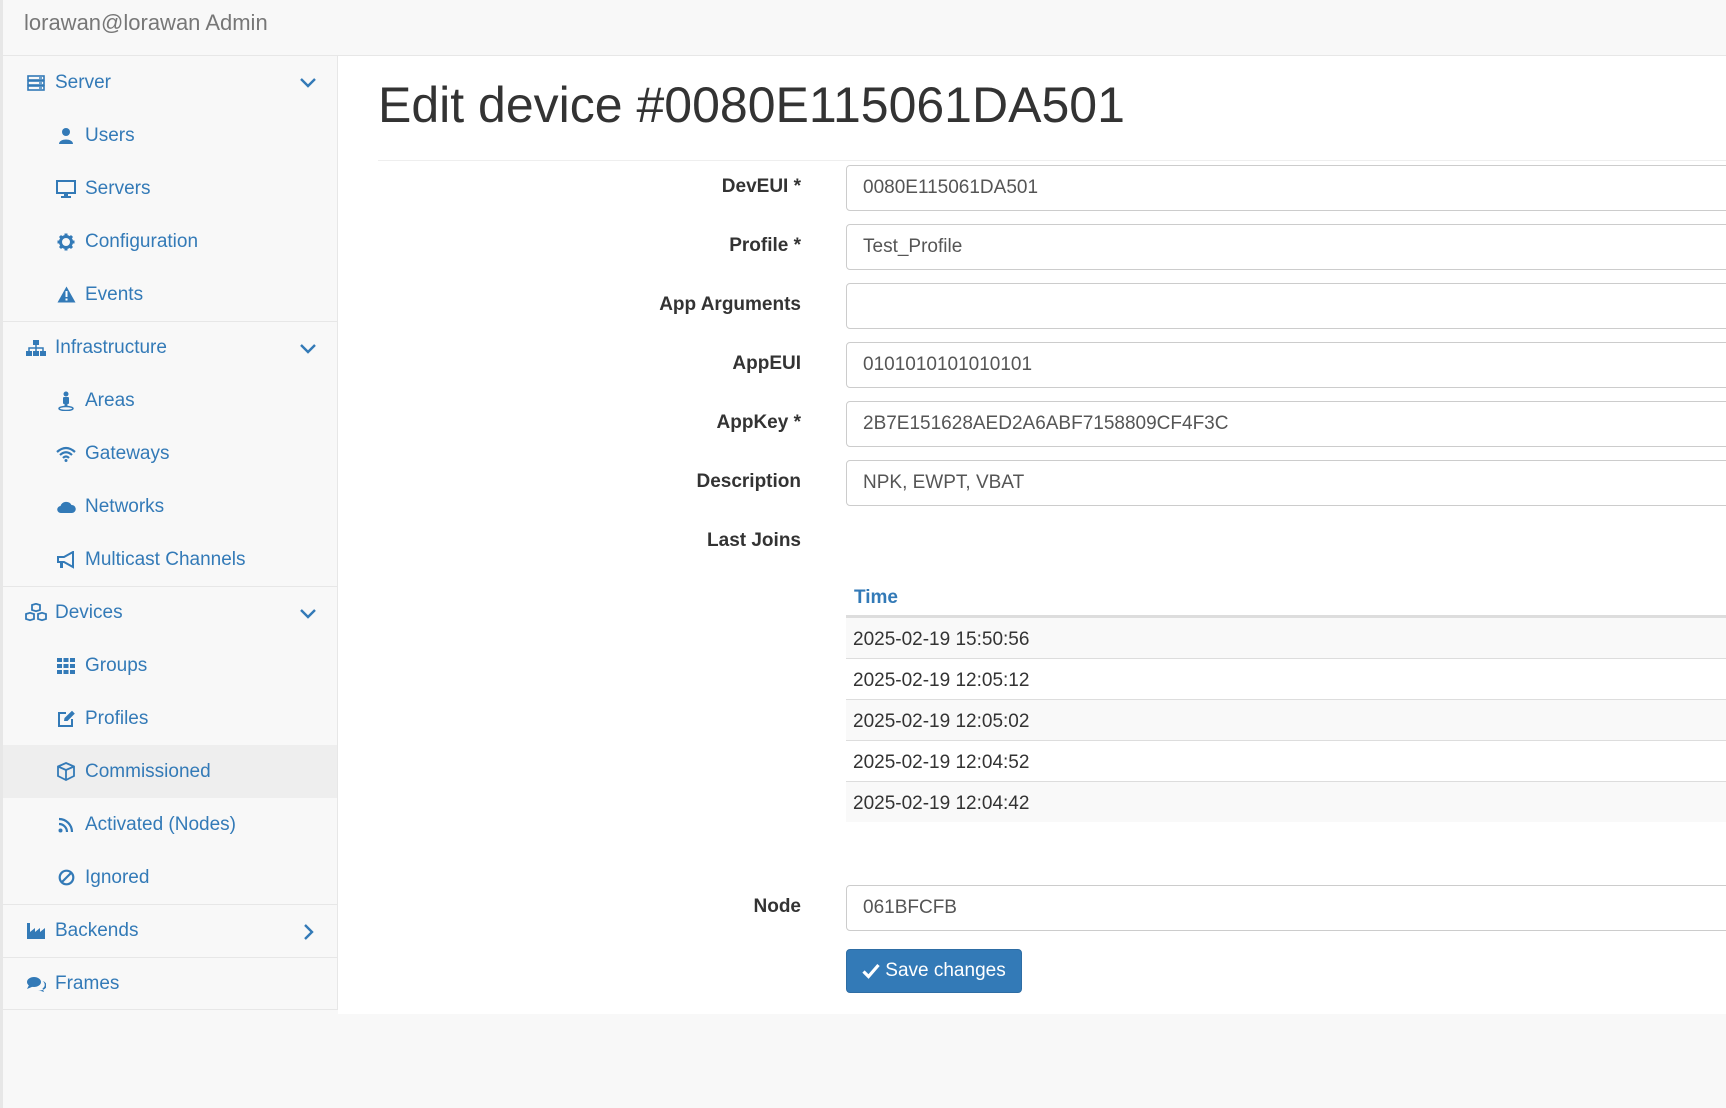 The width and height of the screenshot is (1726, 1108). Describe the element at coordinates (66, 295) in the screenshot. I see `warning-icon` at that location.